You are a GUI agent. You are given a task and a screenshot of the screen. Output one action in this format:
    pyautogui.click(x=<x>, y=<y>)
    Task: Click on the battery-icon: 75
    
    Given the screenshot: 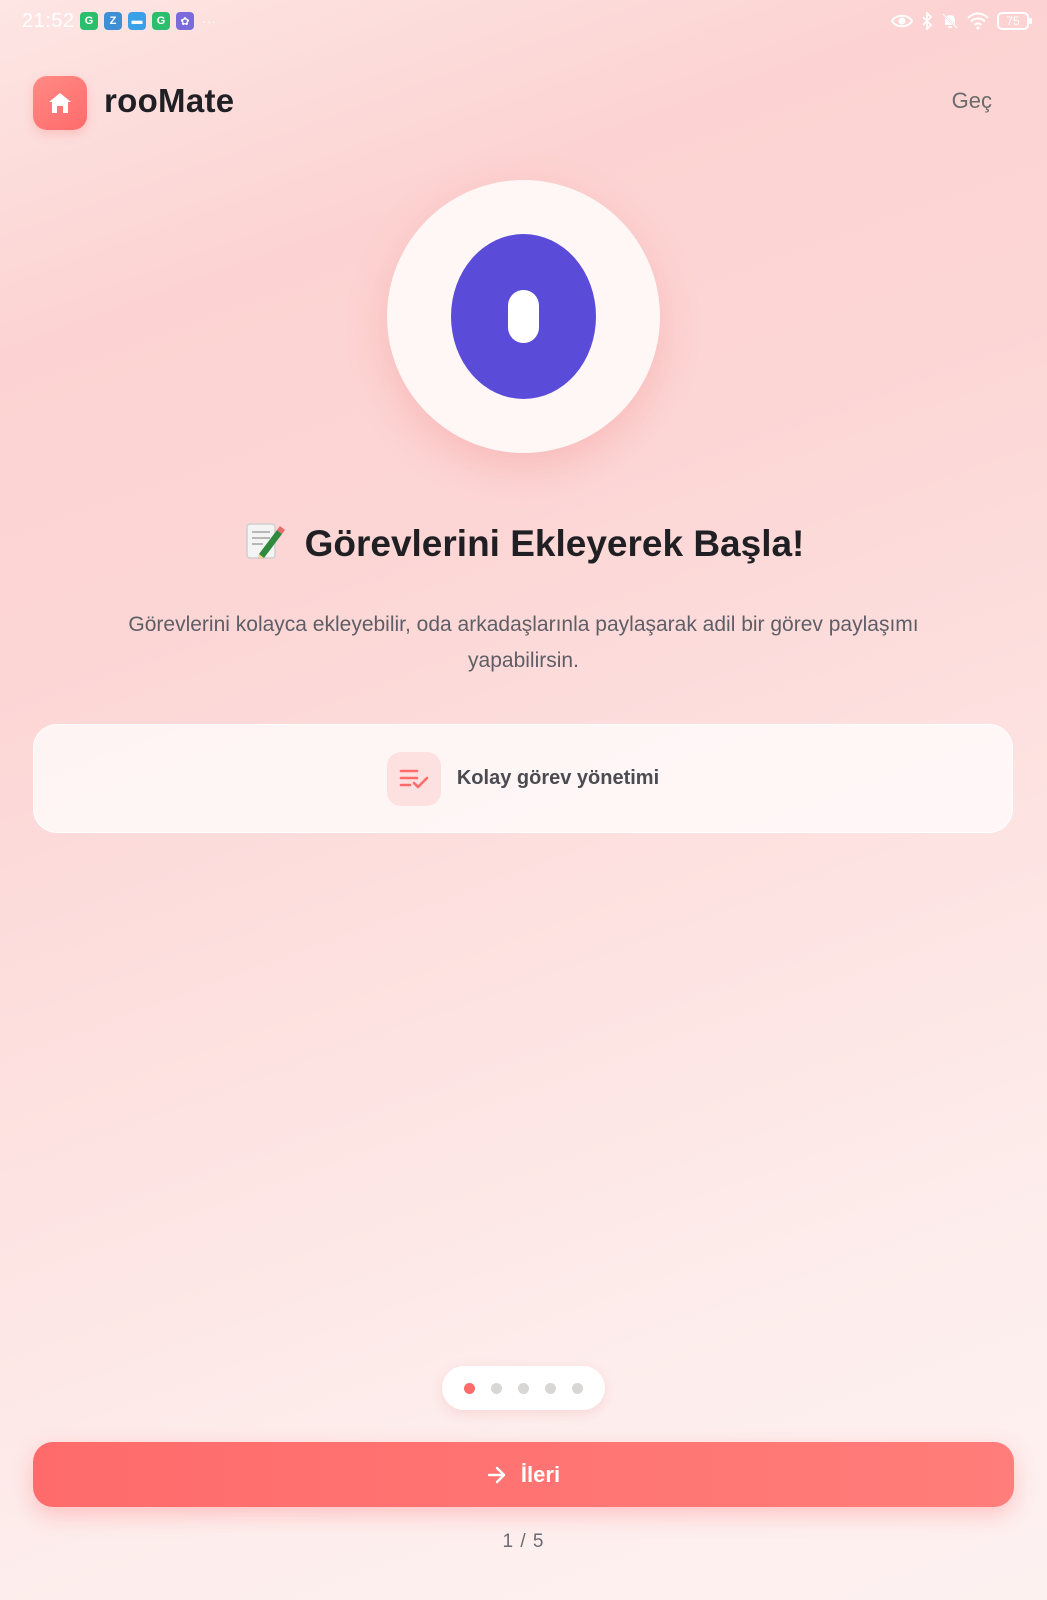 What is the action you would take?
    pyautogui.click(x=1014, y=21)
    